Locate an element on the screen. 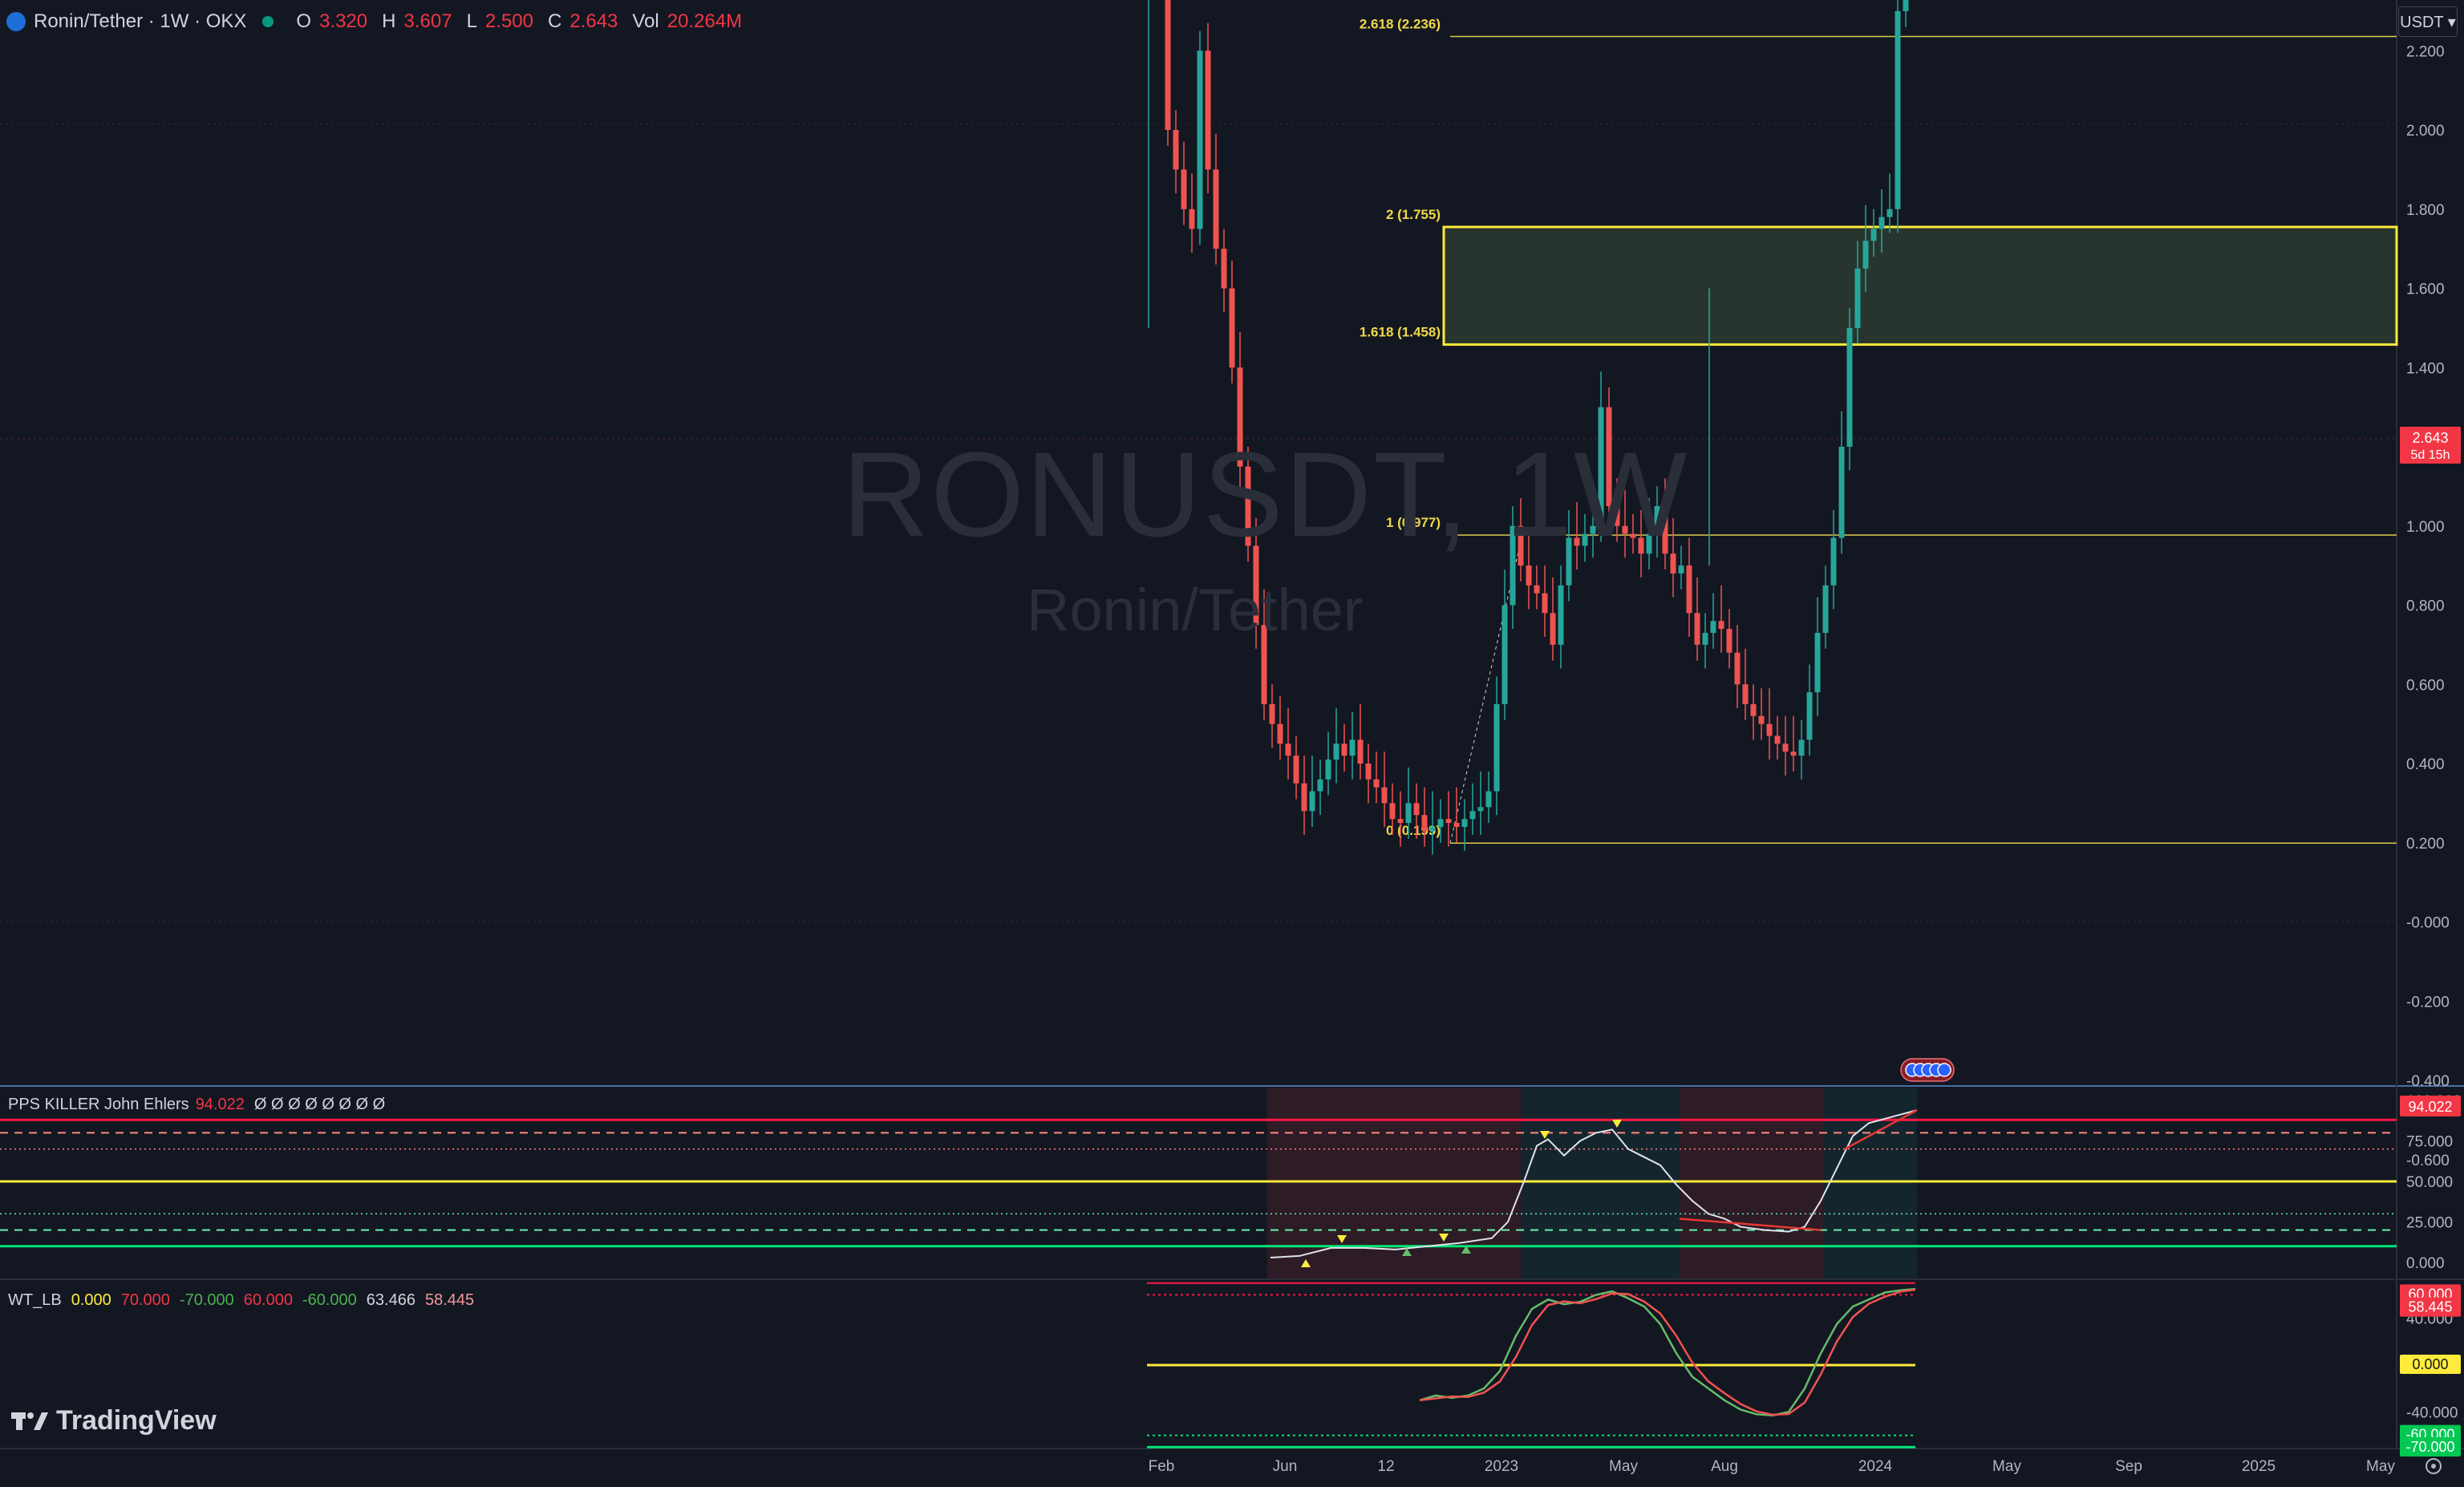 Image resolution: width=2464 pixels, height=1487 pixels. price-tick-label: 1.800 is located at coordinates (2425, 211).